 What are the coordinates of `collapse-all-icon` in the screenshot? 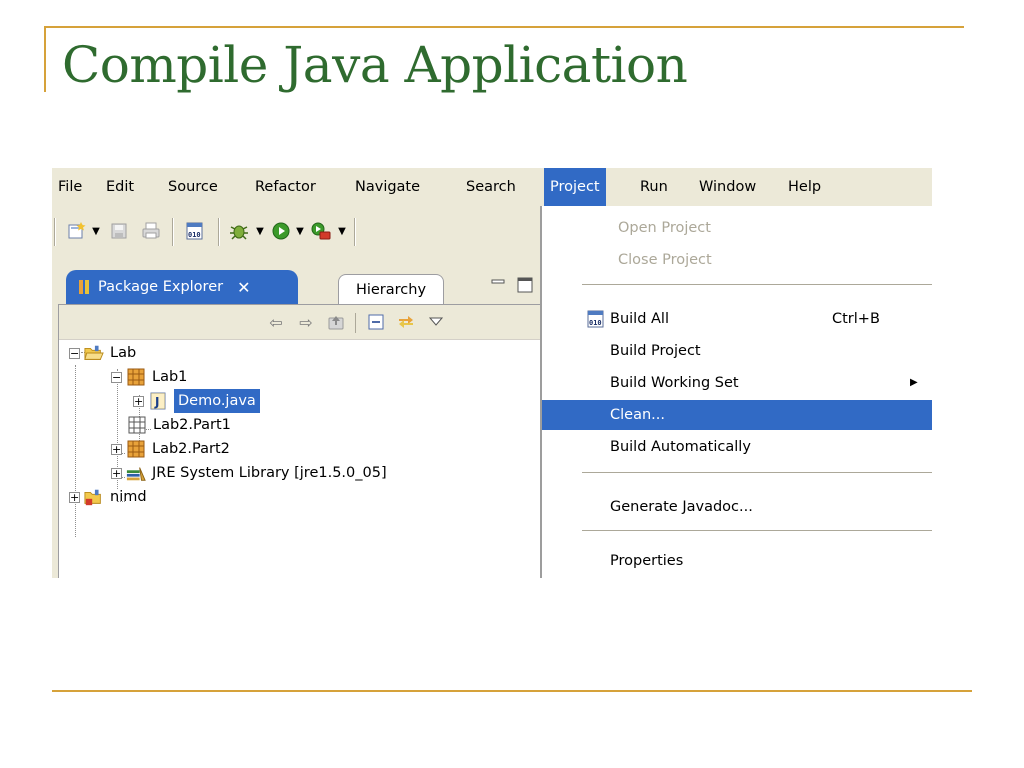 It's located at (376, 322).